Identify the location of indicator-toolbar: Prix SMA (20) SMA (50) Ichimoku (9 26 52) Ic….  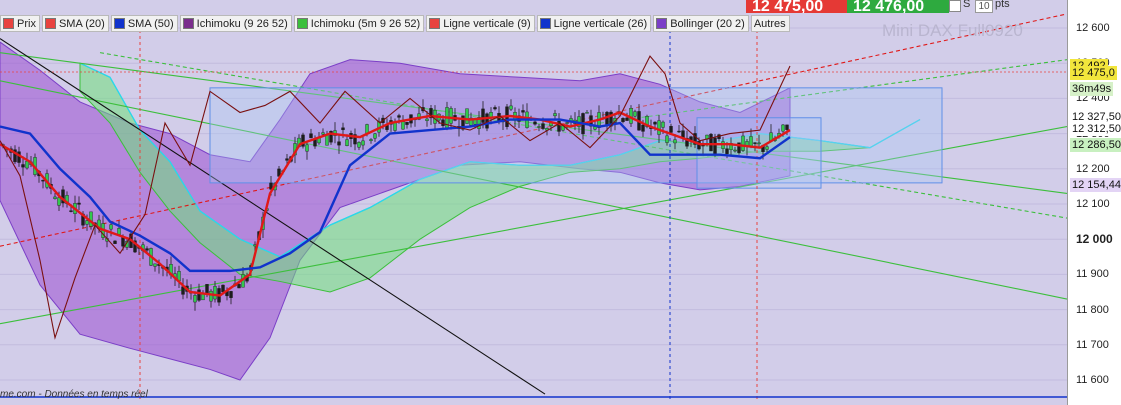
(395, 23).